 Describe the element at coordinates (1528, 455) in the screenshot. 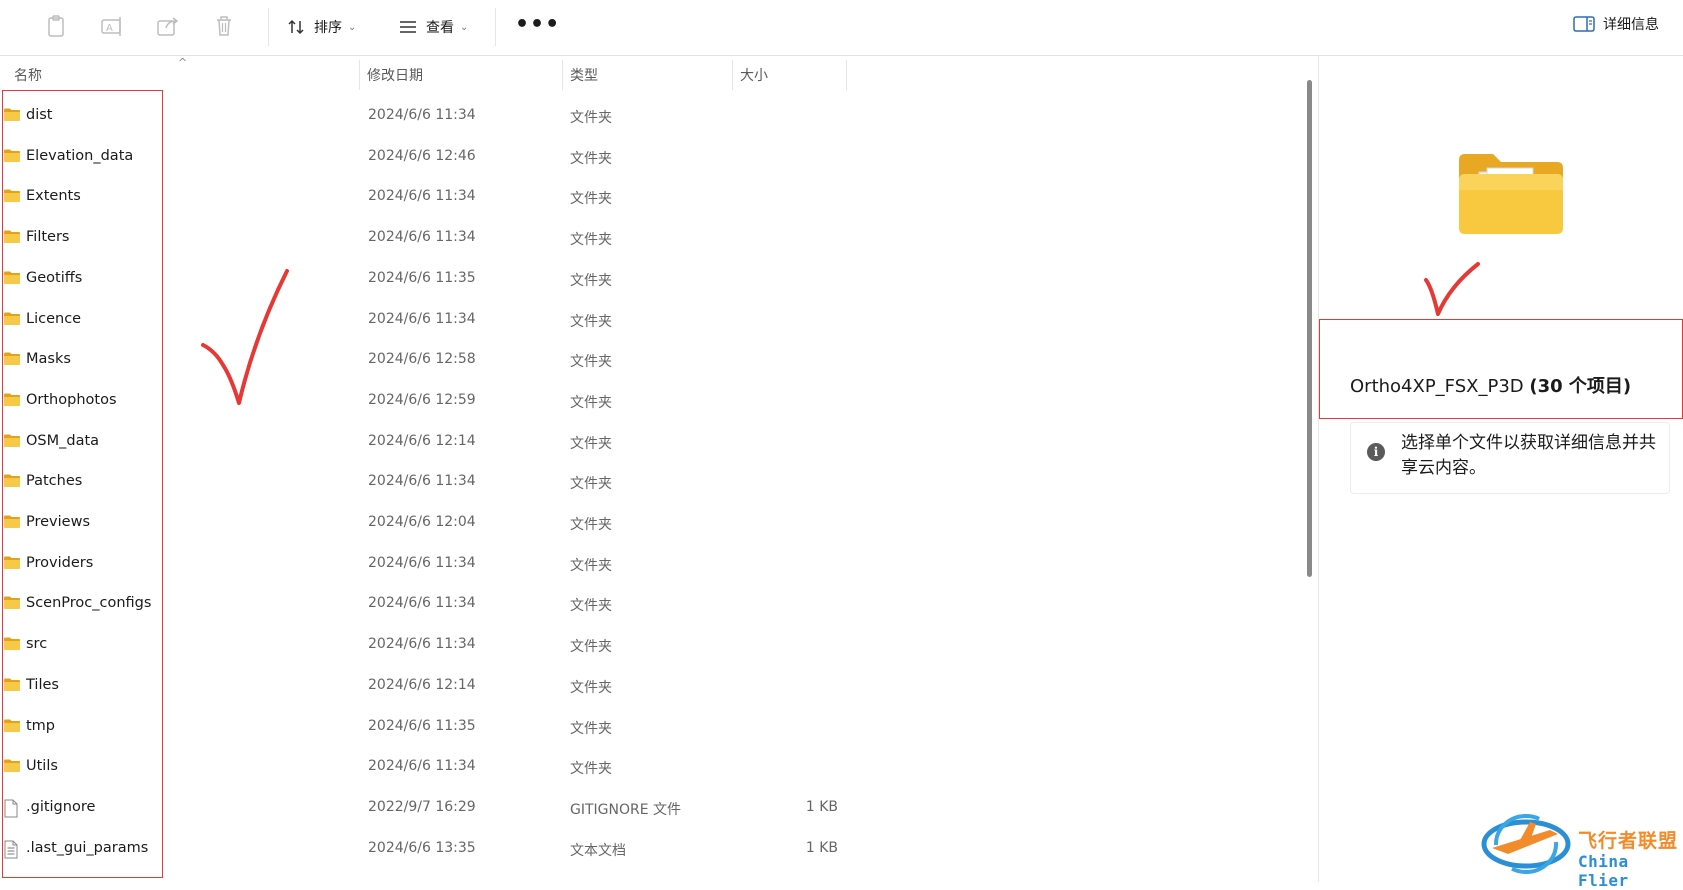

I see `info-message: 选择单个文件以获取详细信息并共享云内容。` at that location.